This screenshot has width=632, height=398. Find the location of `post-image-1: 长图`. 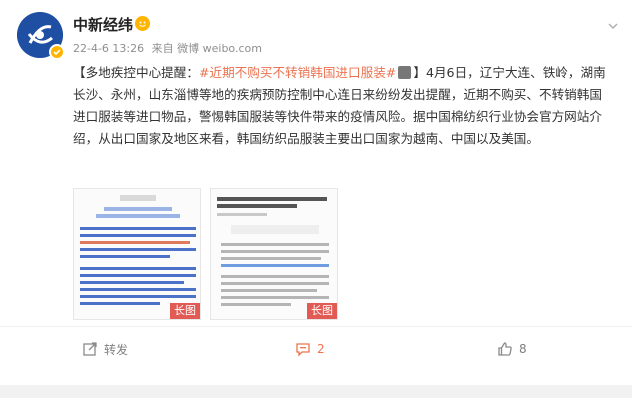

post-image-1: 长图 is located at coordinates (137, 254).